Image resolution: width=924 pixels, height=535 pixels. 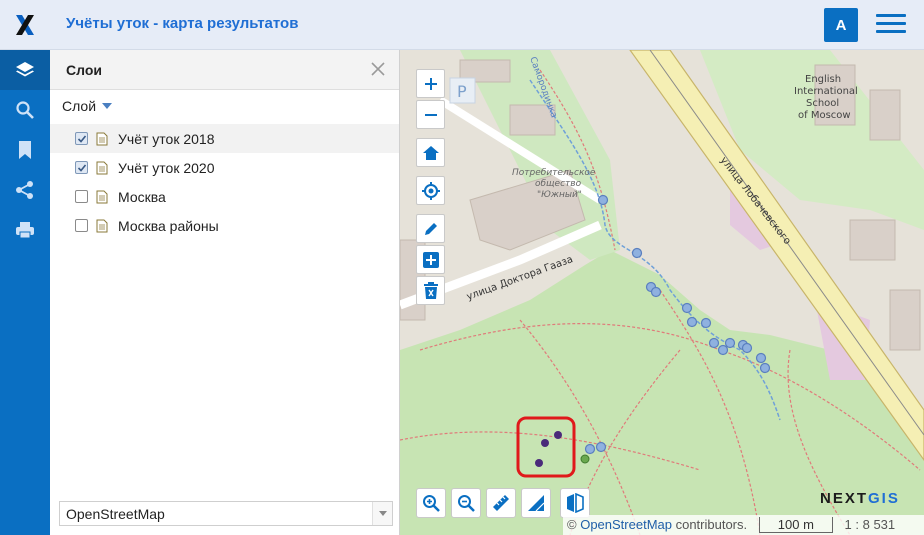 I want to click on layer-label: Москва районы, so click(x=168, y=225).